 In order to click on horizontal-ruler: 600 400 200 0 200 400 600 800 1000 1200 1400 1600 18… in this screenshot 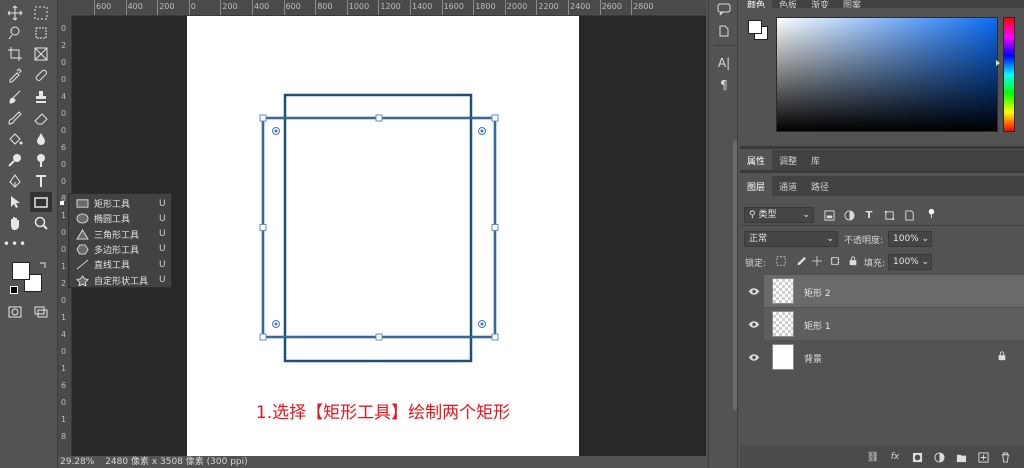, I will do `click(389, 8)`.